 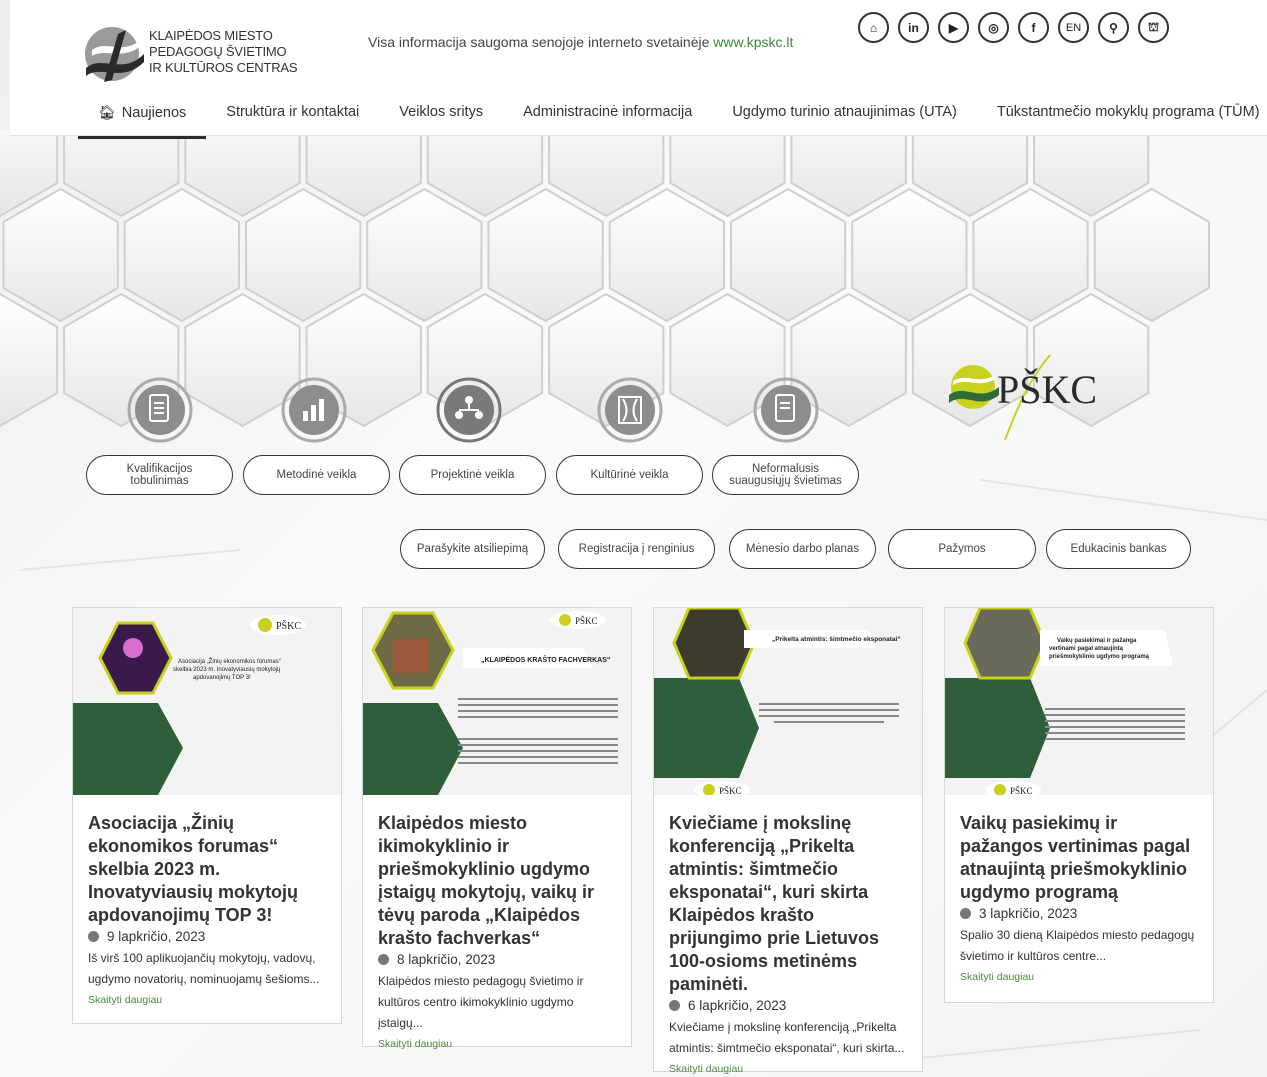 I want to click on nav-item-uta: Ugdymo turinio atnaujinimas (UTA), so click(x=844, y=114).